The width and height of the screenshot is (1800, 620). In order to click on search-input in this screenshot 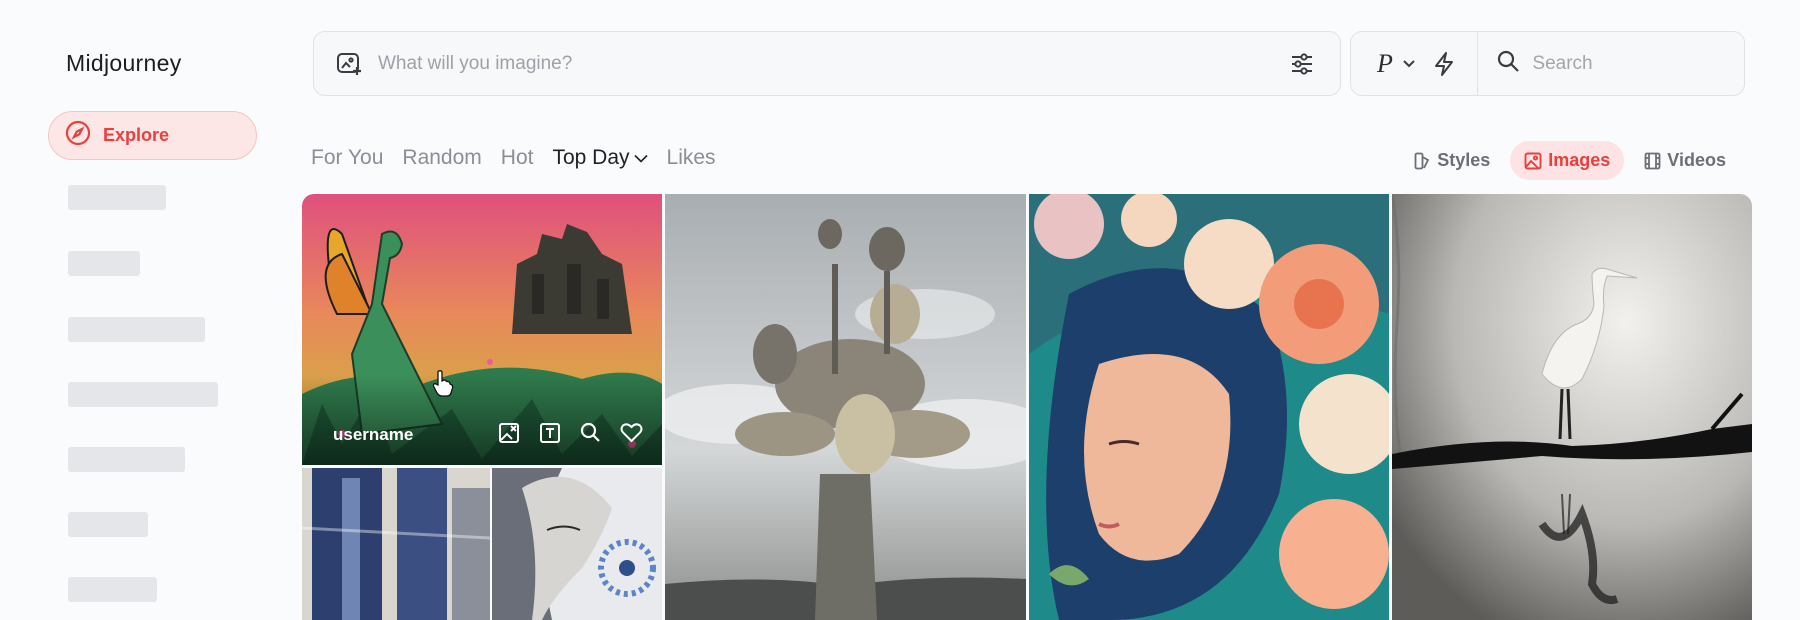, I will do `click(1622, 63)`.